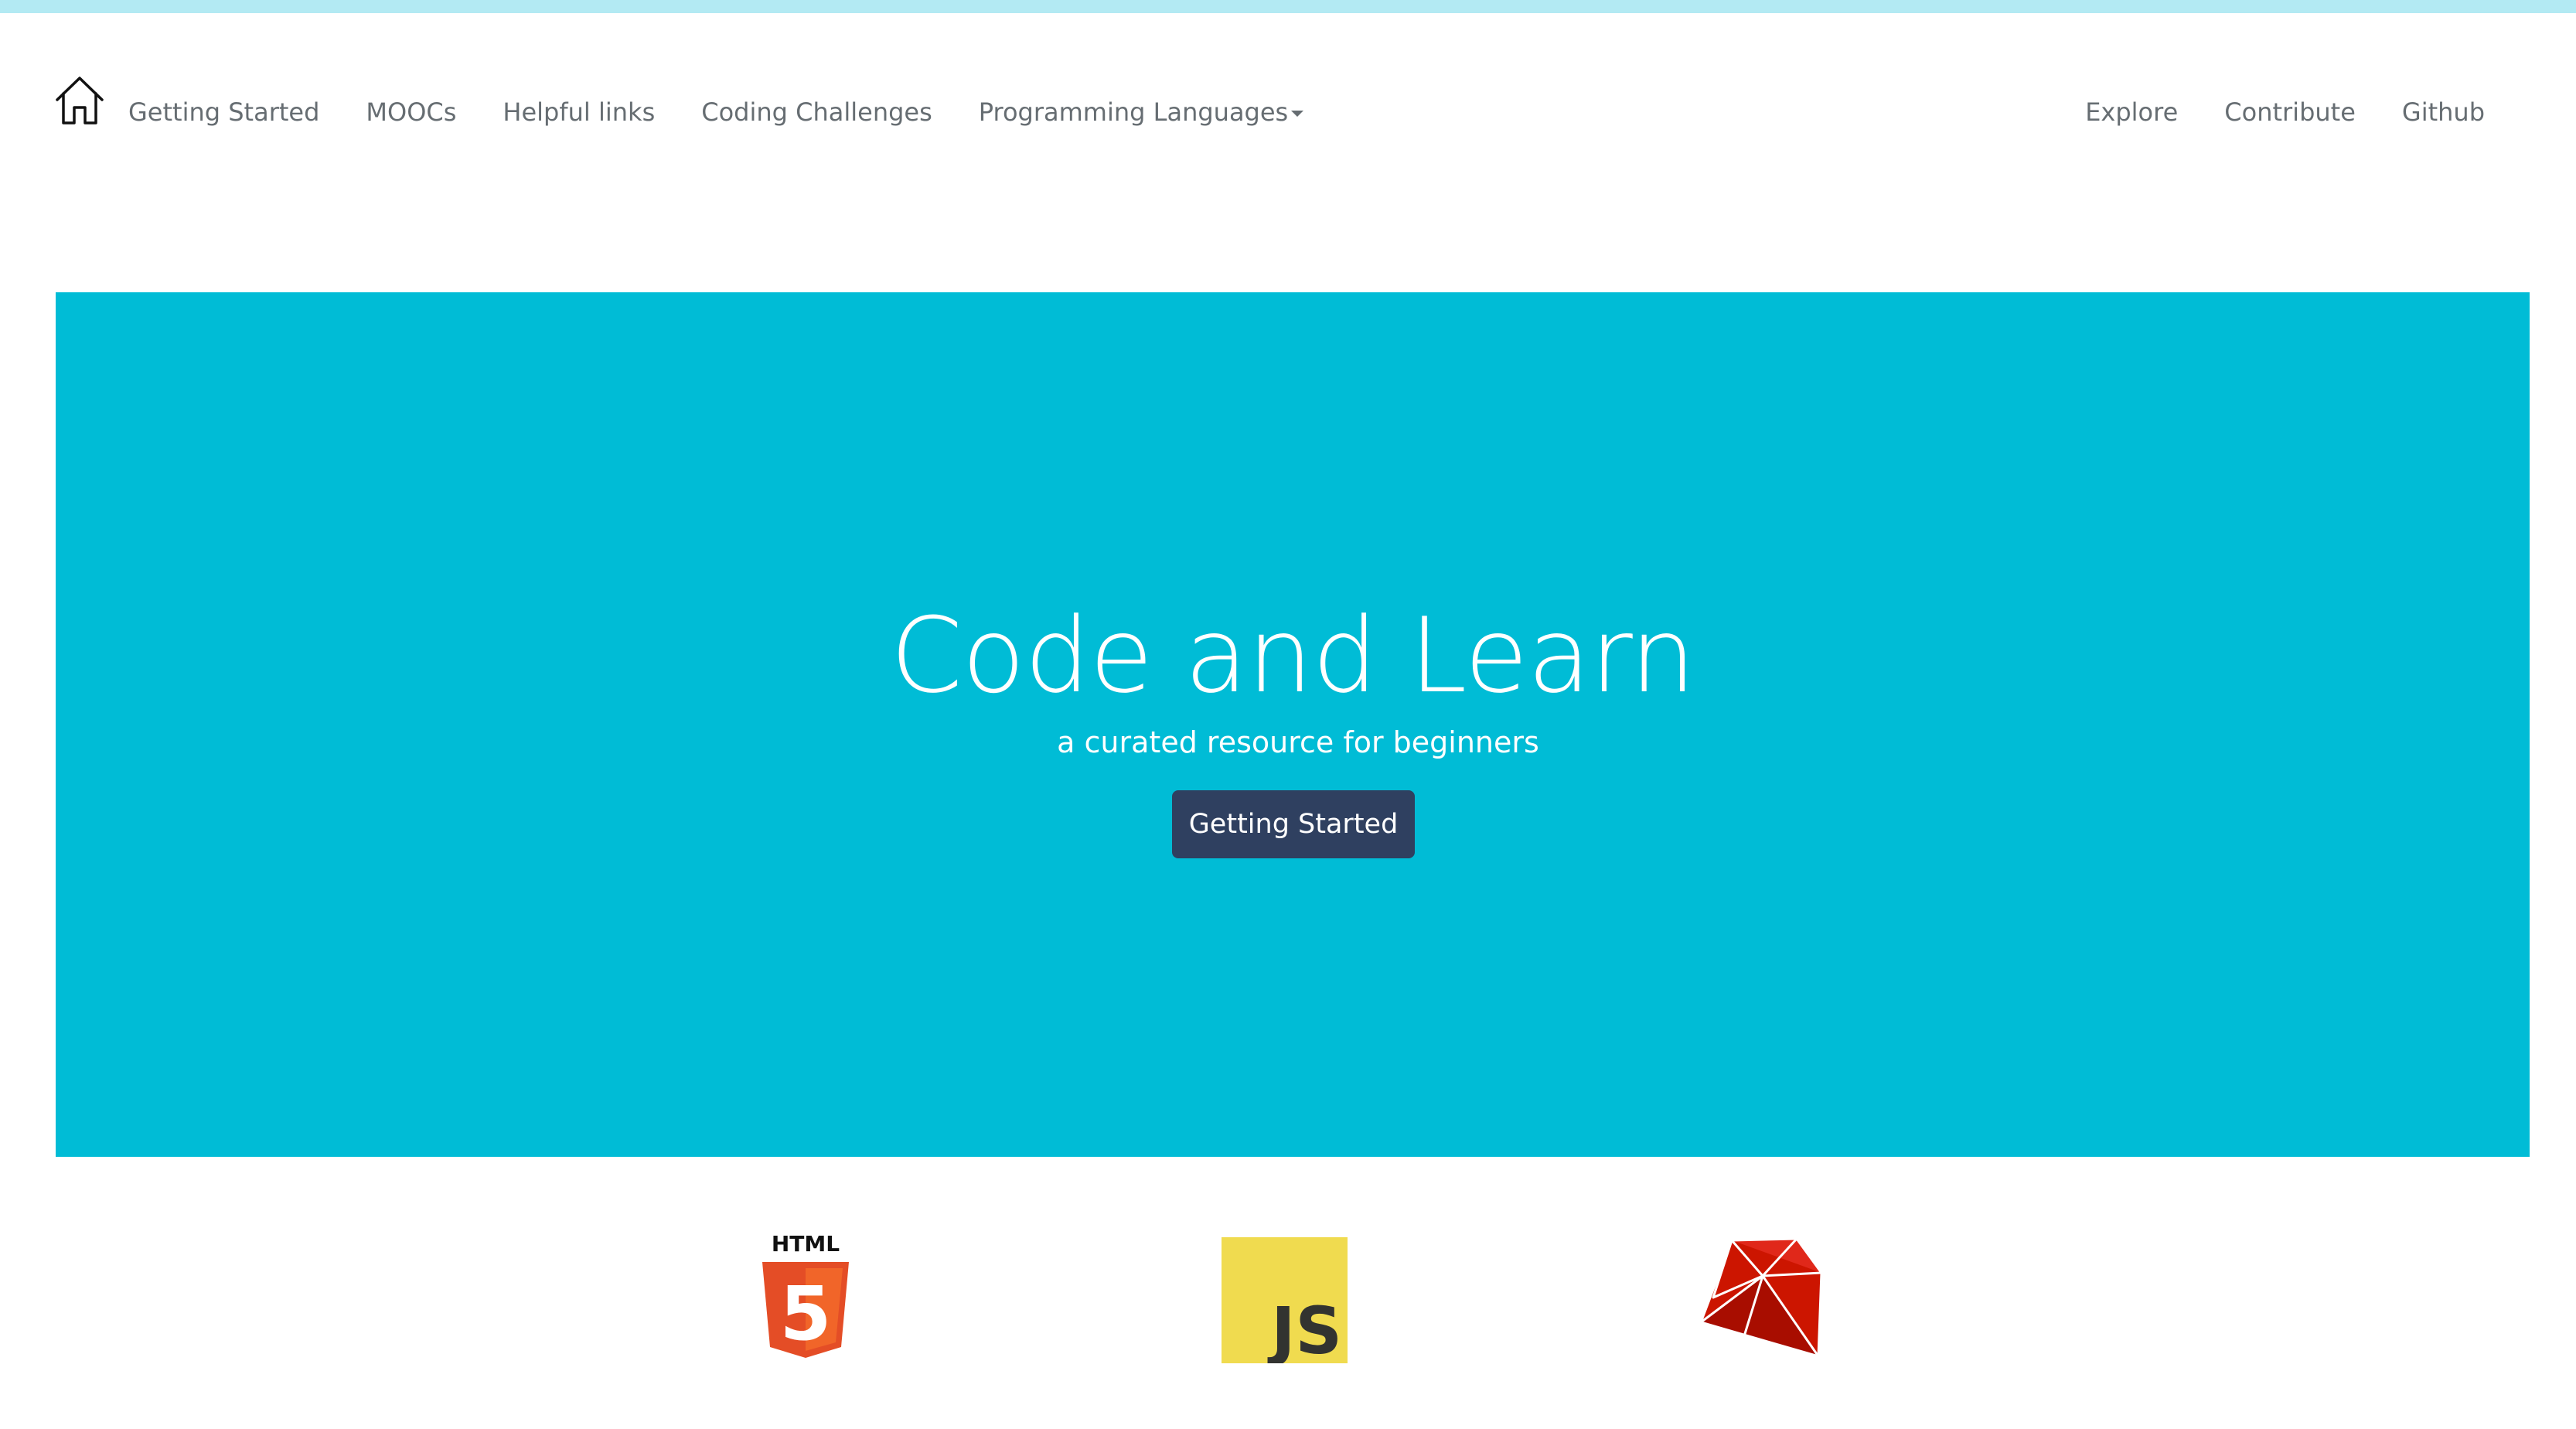 The image size is (2576, 1429). What do you see at coordinates (1304, 1328) in the screenshot?
I see `javascript-label: JS` at bounding box center [1304, 1328].